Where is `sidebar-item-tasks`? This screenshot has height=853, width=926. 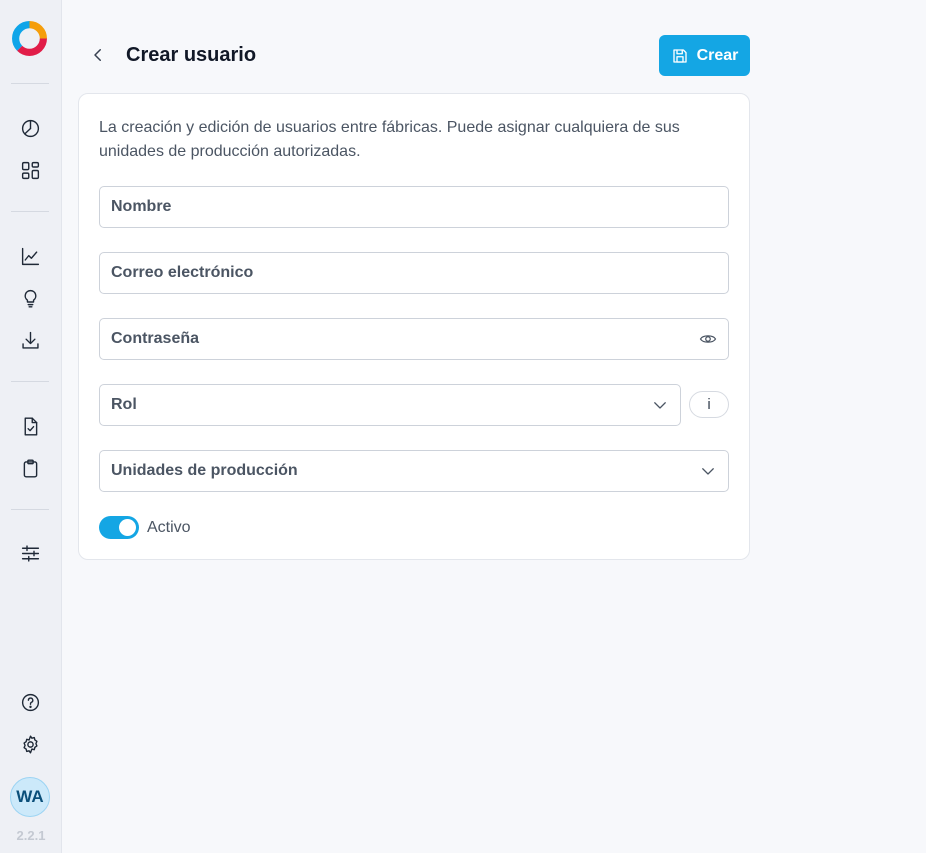 sidebar-item-tasks is located at coordinates (30, 468).